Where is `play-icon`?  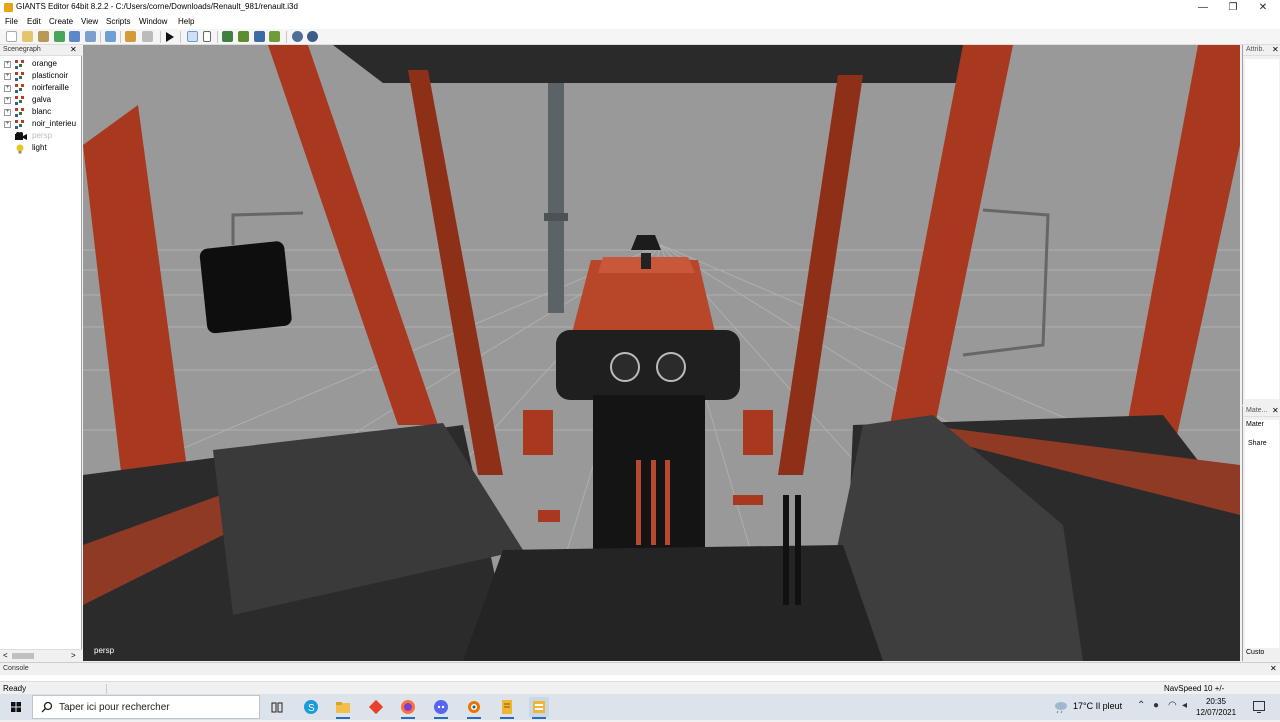 play-icon is located at coordinates (170, 37).